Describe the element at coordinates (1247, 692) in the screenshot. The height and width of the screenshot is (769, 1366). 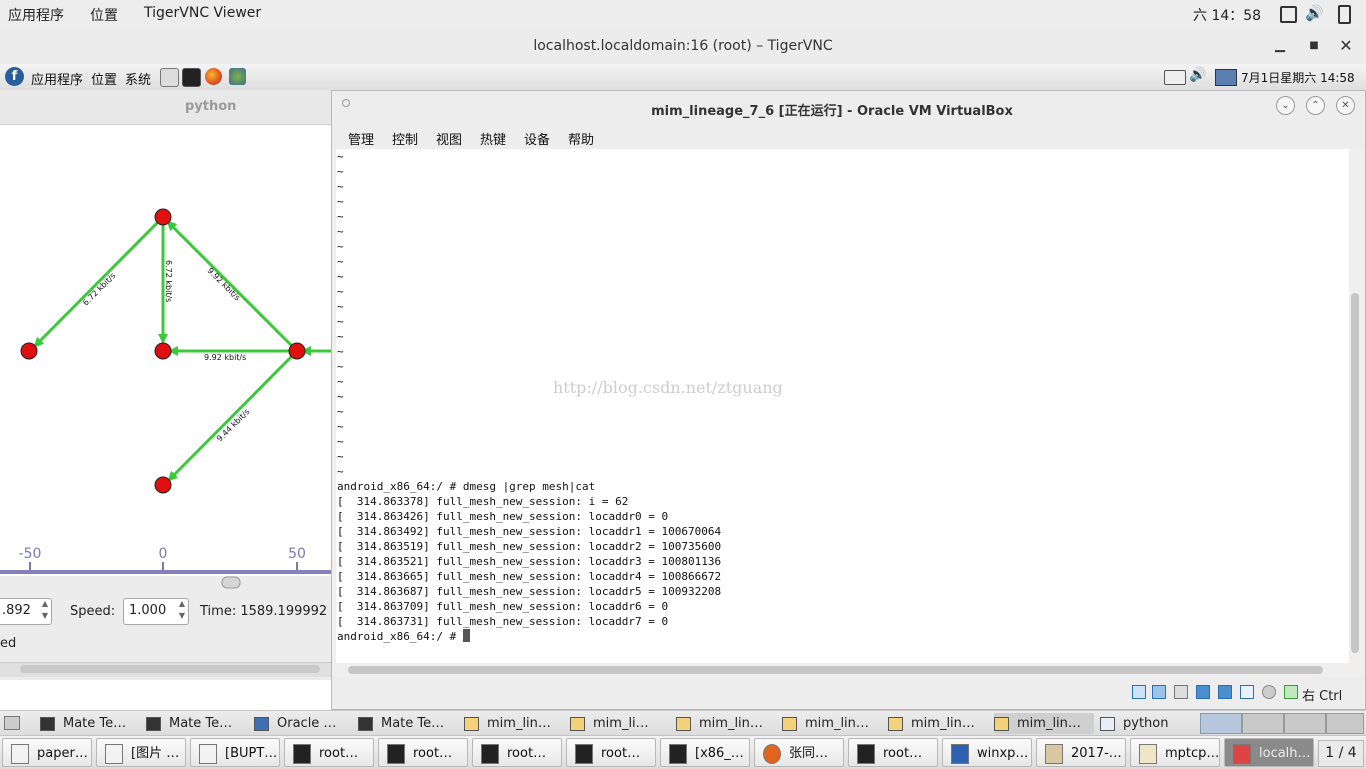
I see `usb-icon` at that location.